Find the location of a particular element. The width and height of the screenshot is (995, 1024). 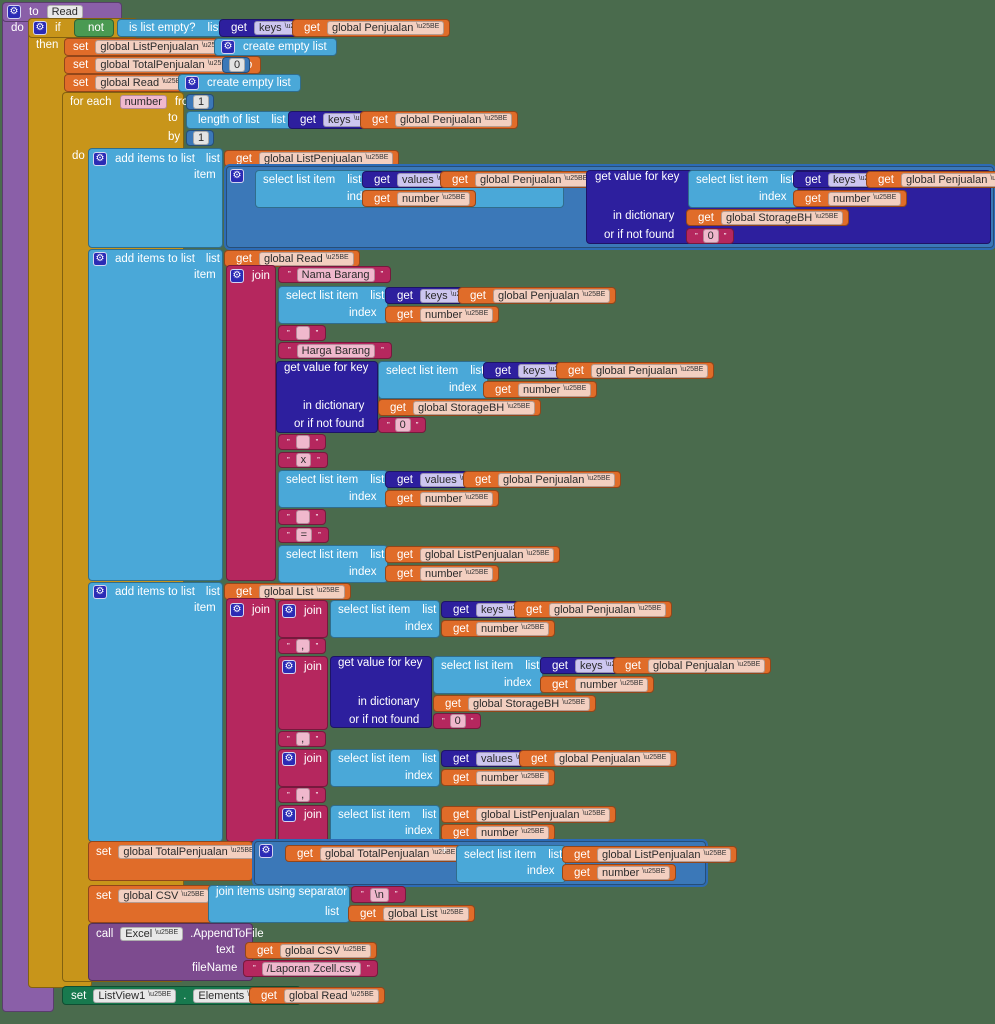

not-block: not is located at coordinates (94, 28).